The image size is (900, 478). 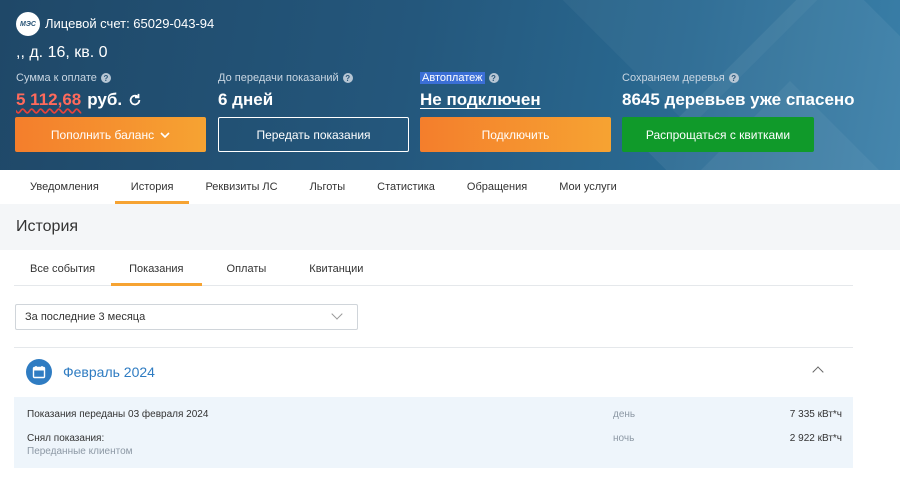 What do you see at coordinates (66, 438) in the screenshot?
I see `entry-reader-label: Снял показания:` at bounding box center [66, 438].